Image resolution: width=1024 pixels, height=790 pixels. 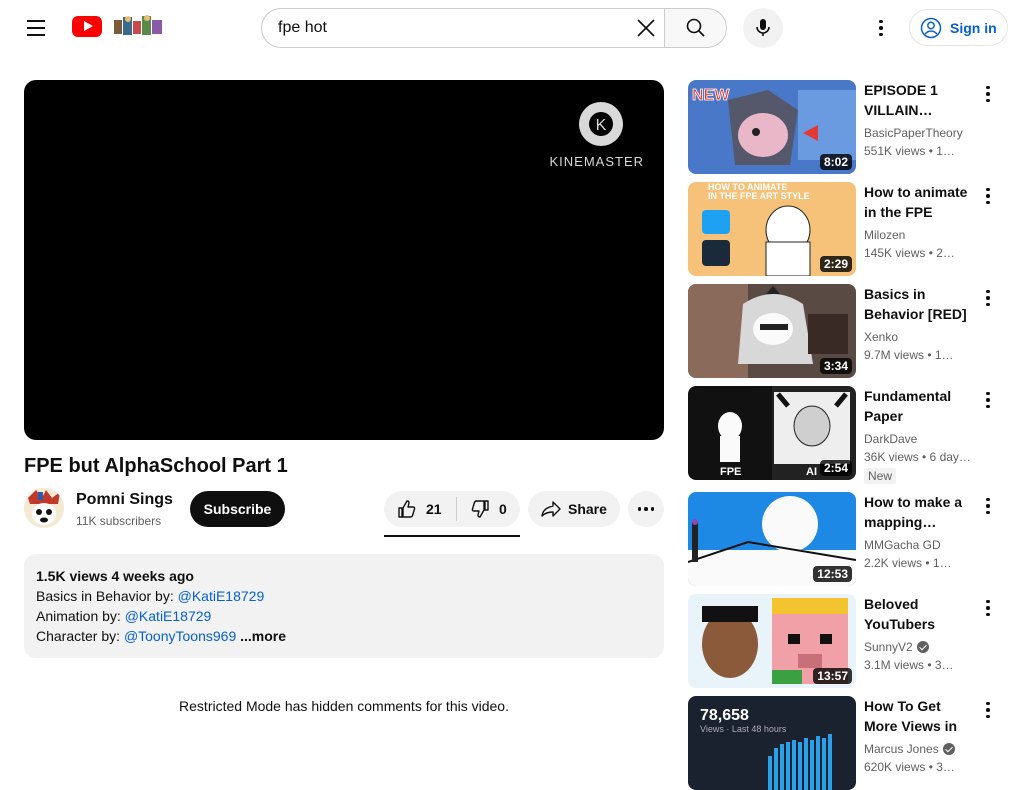 I want to click on video-duration: 2:29, so click(x=835, y=264).